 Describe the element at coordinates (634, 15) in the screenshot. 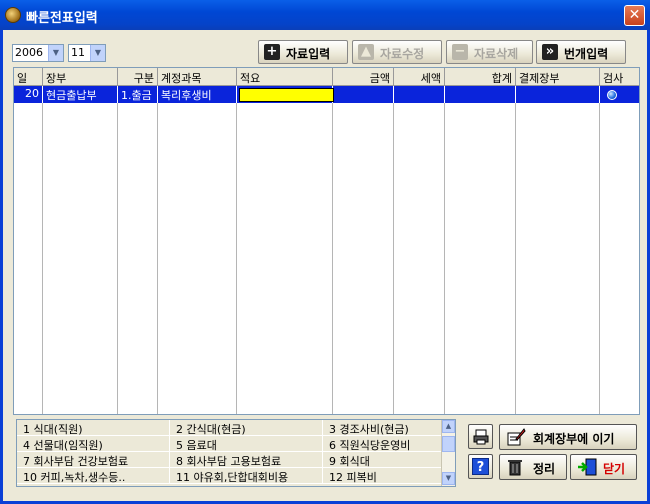

I see `close-window-button: ✕` at that location.